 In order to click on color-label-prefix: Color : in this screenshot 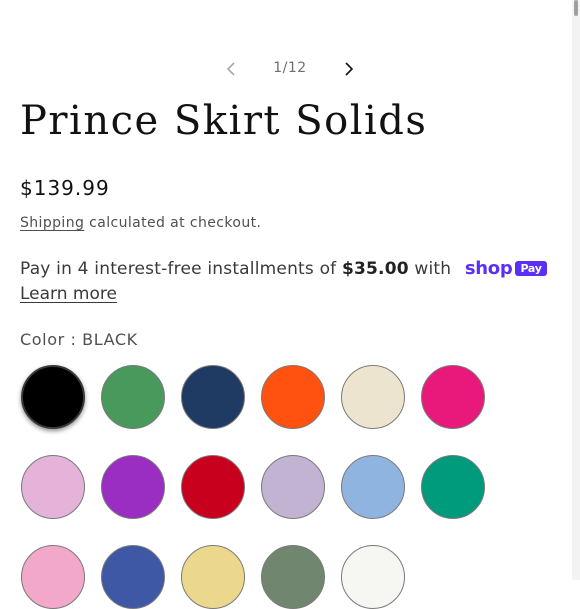, I will do `click(51, 339)`.